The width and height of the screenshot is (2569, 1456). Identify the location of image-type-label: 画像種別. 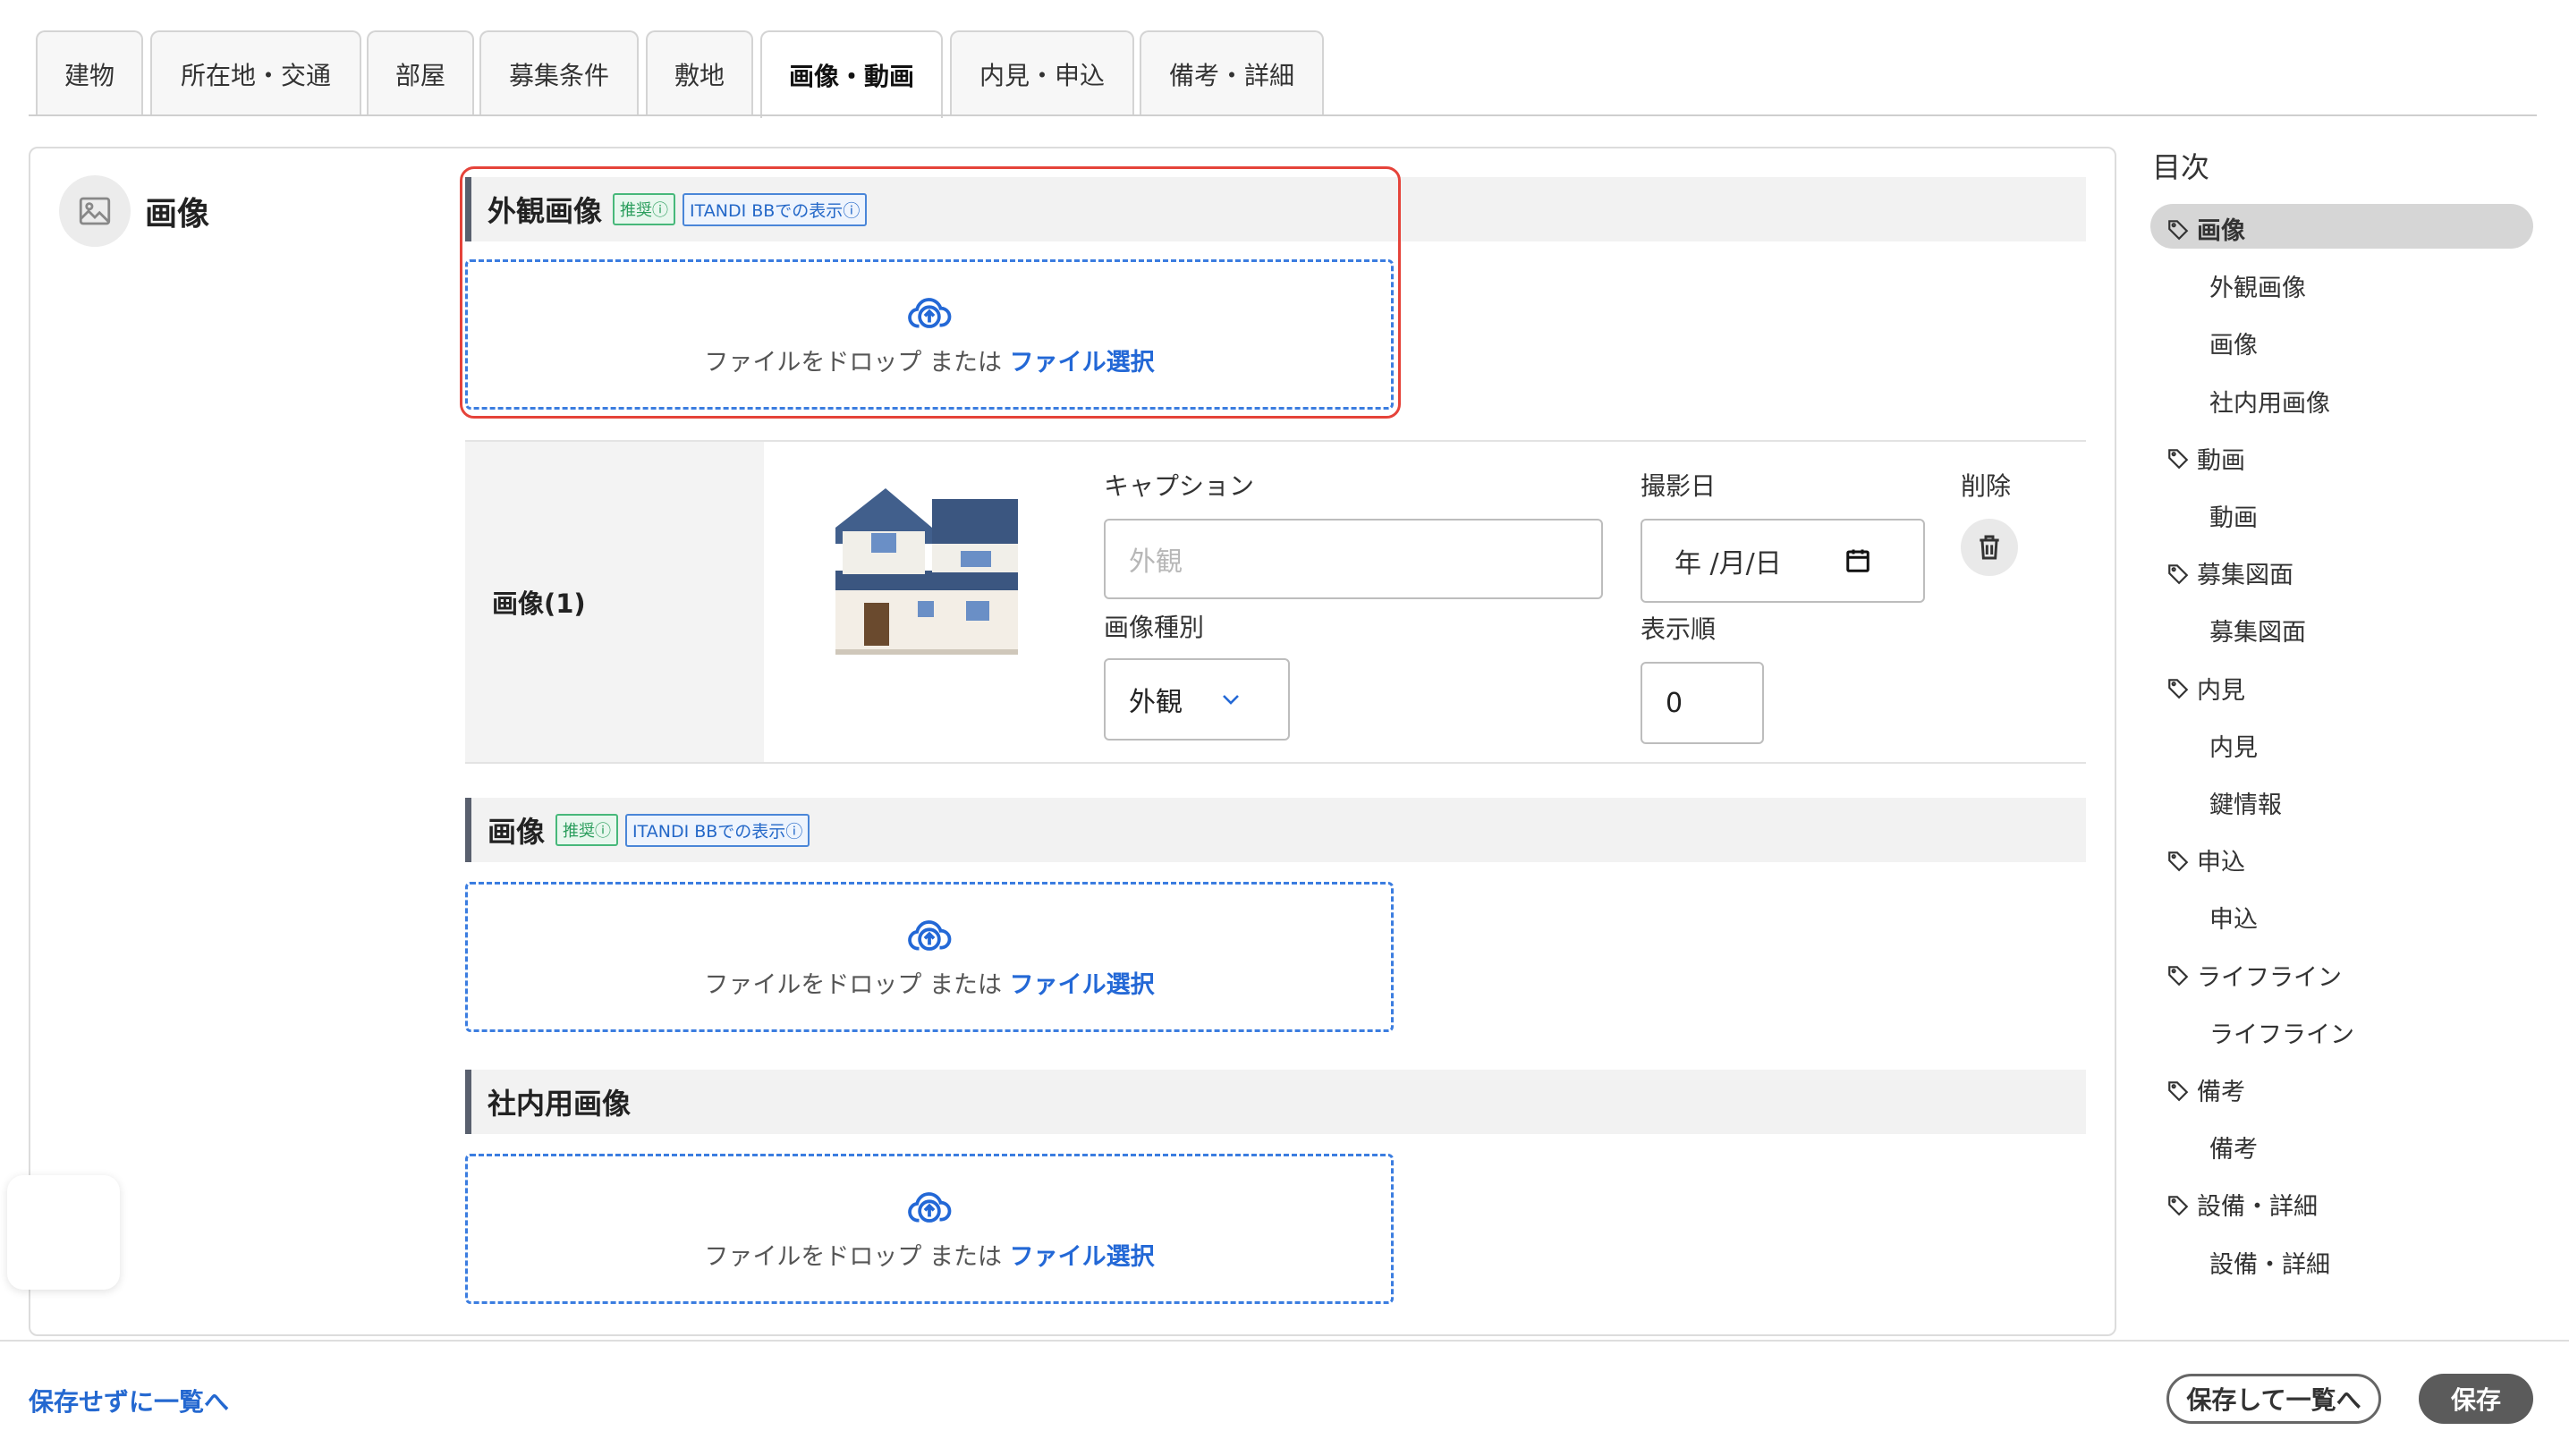
(1154, 627).